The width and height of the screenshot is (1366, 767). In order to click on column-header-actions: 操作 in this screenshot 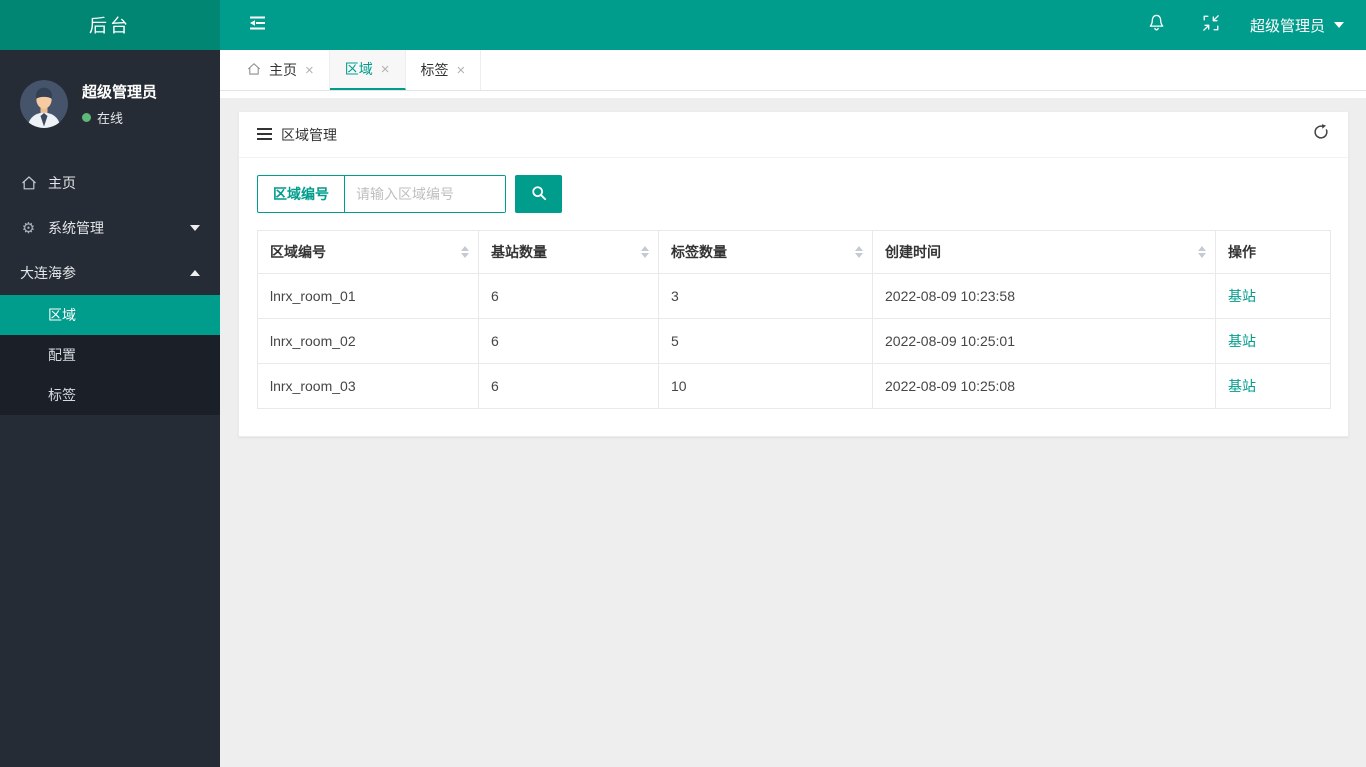, I will do `click(1273, 252)`.